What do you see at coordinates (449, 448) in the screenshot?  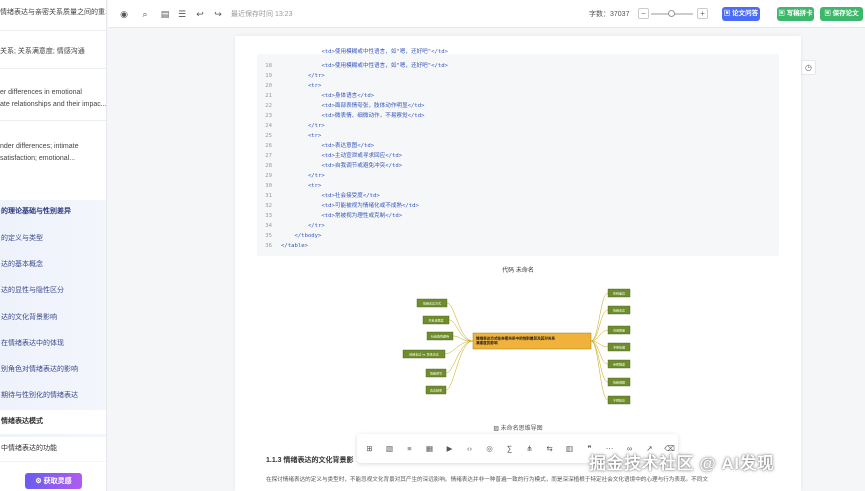 I see `video-icon: ▶` at bounding box center [449, 448].